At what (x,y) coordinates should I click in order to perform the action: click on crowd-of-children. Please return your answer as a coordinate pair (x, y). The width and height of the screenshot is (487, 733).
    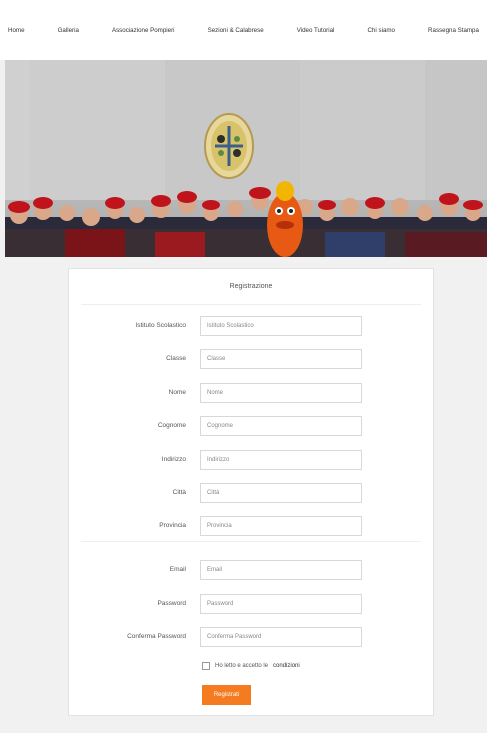
    Looking at the image, I should click on (246, 219).